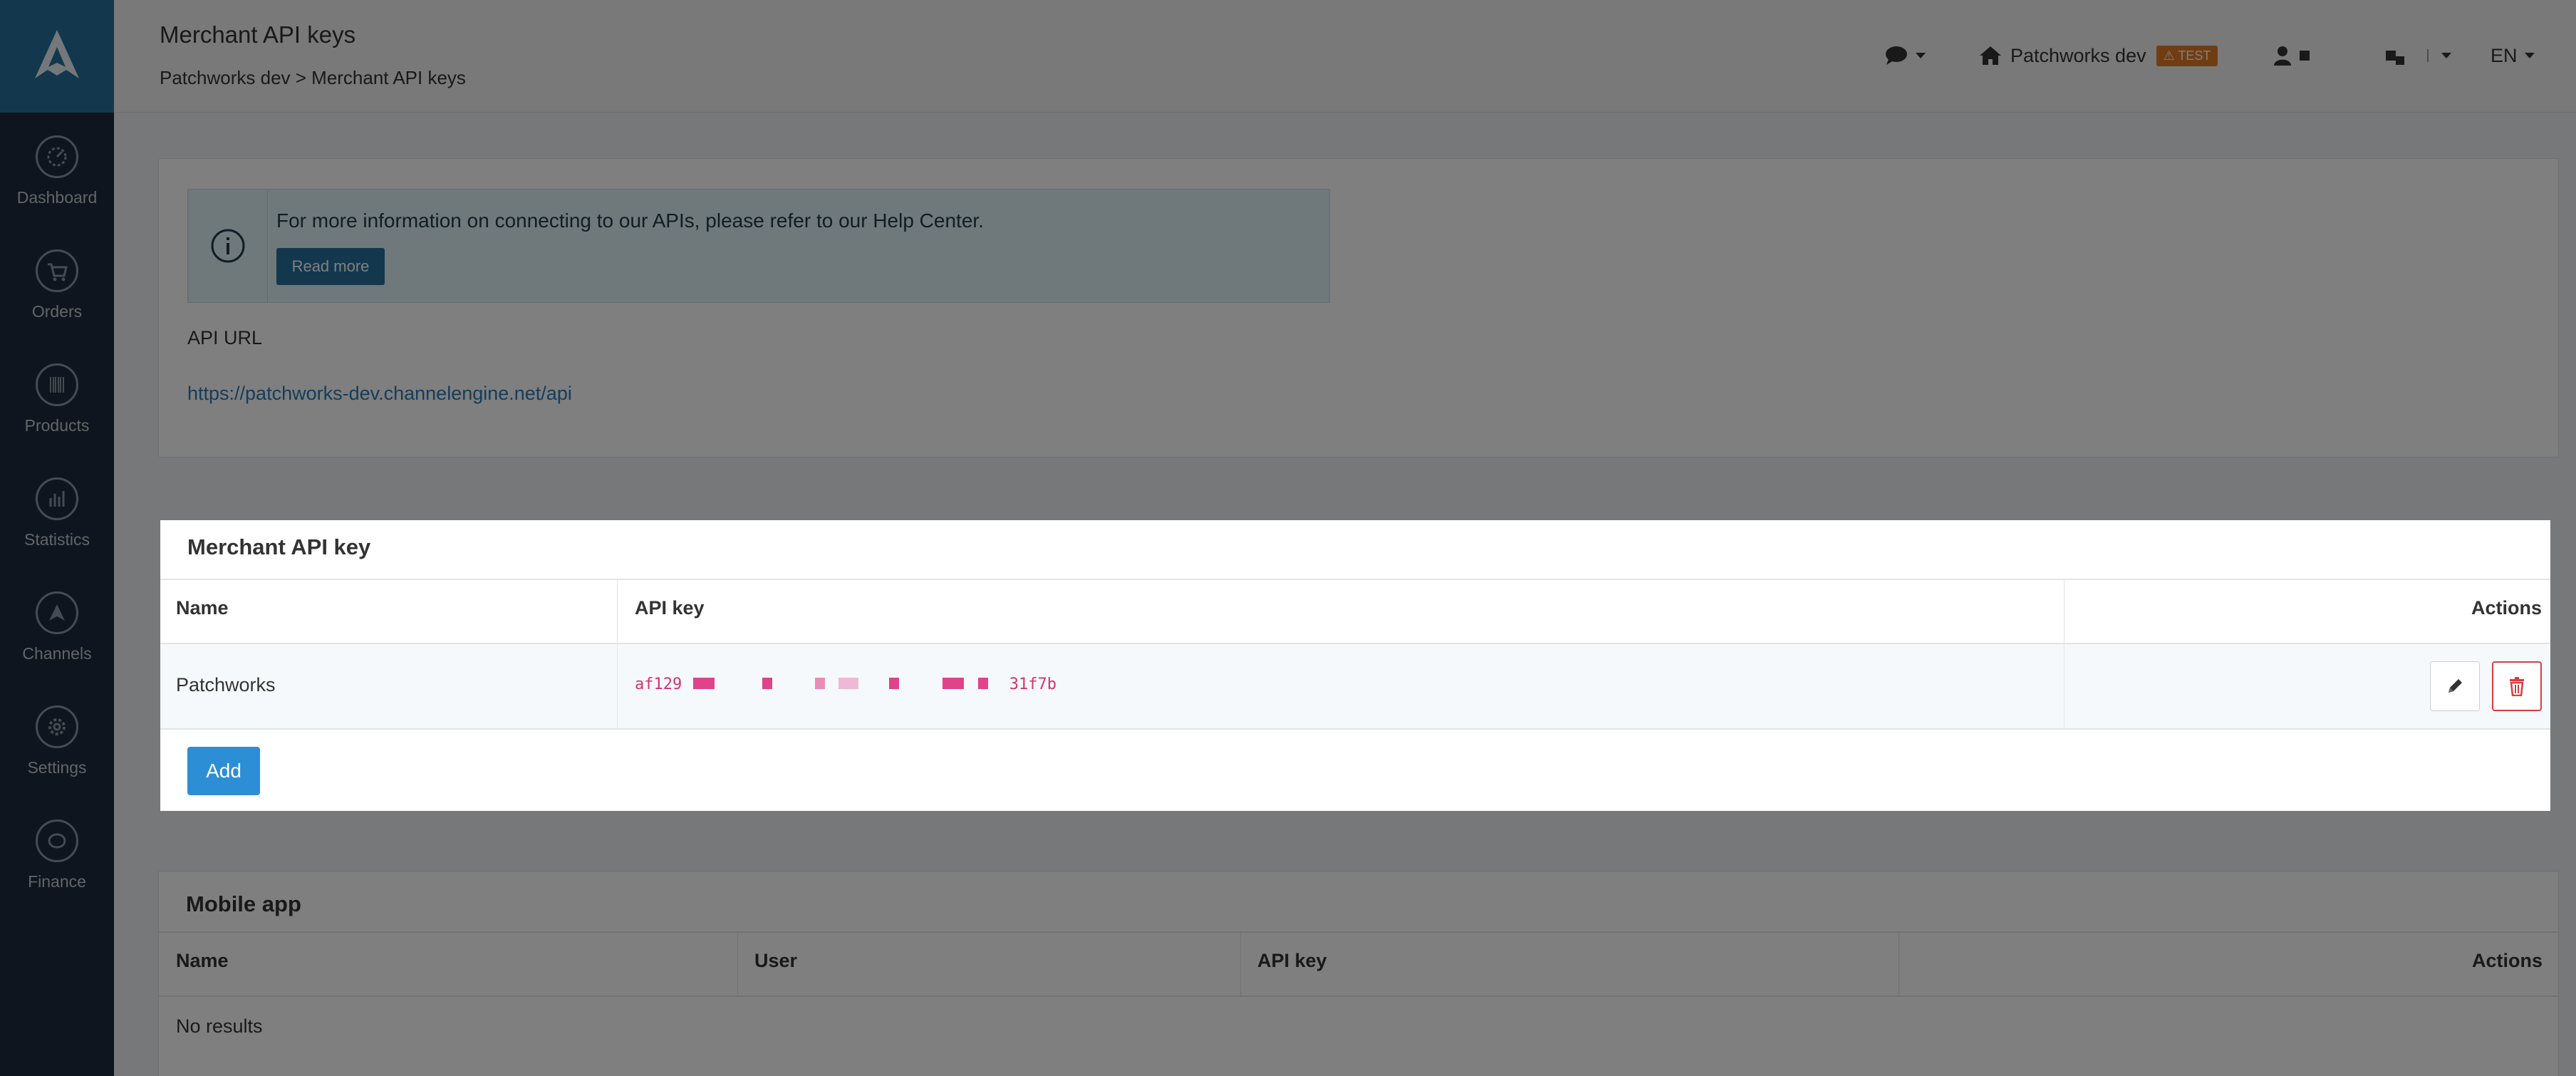 This screenshot has height=1076, width=2576. Describe the element at coordinates (57, 726) in the screenshot. I see `gear-icon` at that location.